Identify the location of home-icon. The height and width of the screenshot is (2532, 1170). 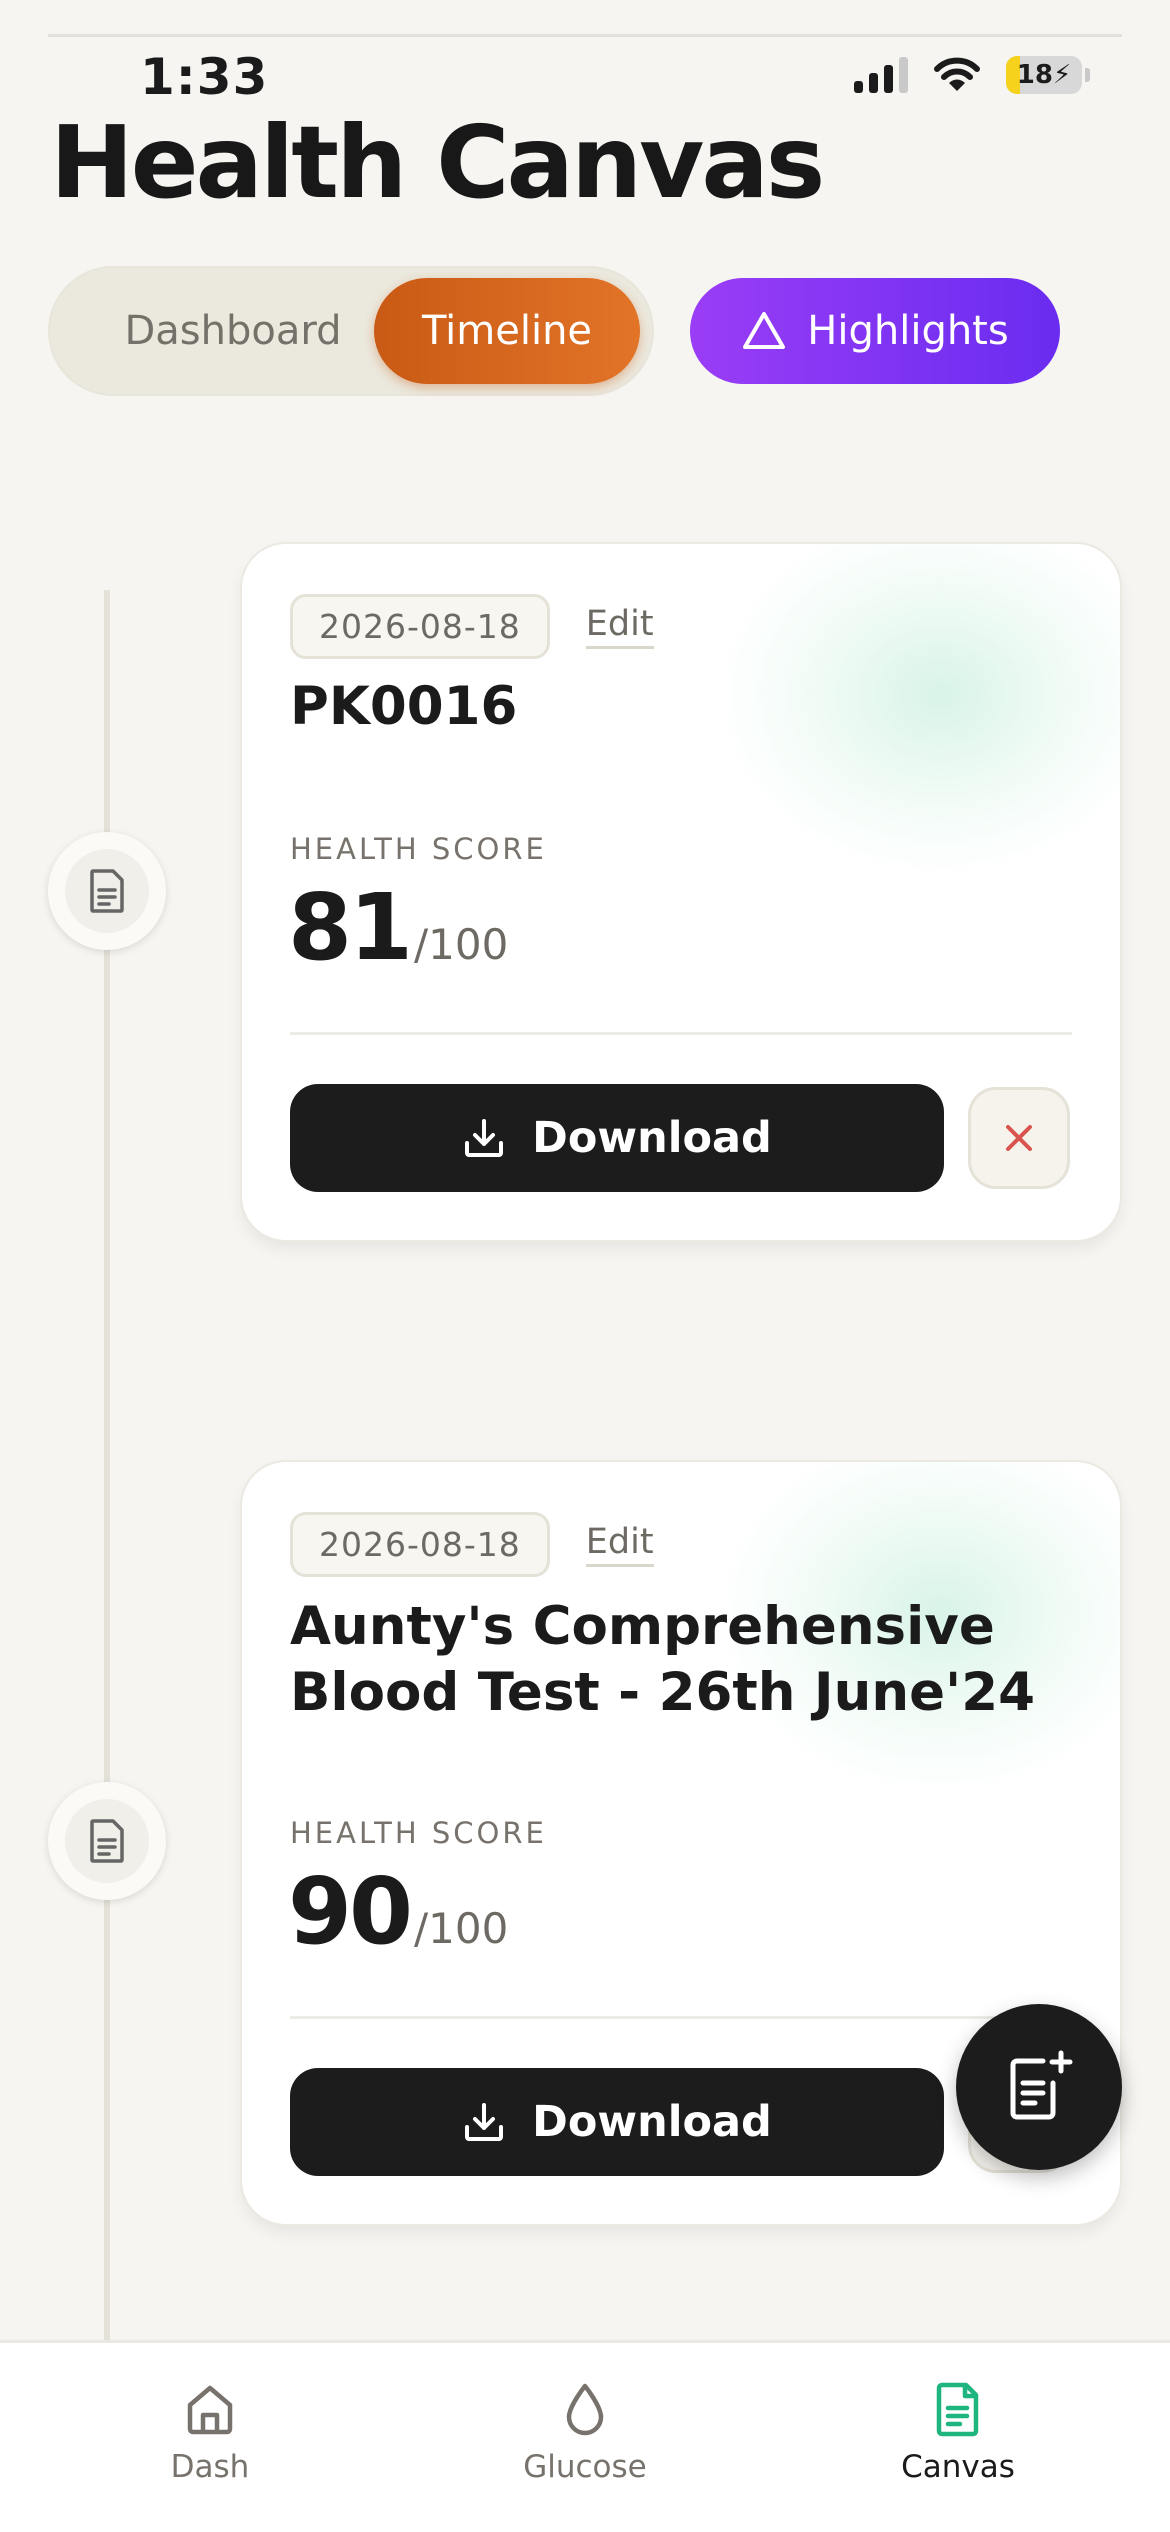
(210, 2410).